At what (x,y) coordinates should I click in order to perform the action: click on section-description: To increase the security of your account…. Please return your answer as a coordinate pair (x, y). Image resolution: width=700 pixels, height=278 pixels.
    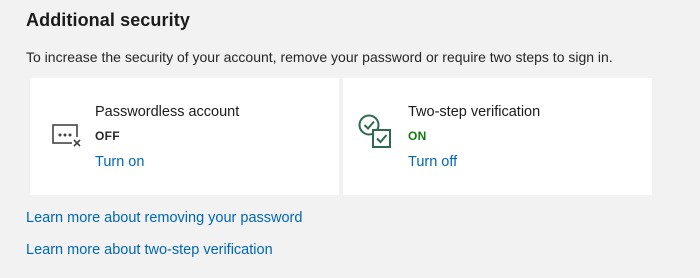
    Looking at the image, I should click on (319, 57).